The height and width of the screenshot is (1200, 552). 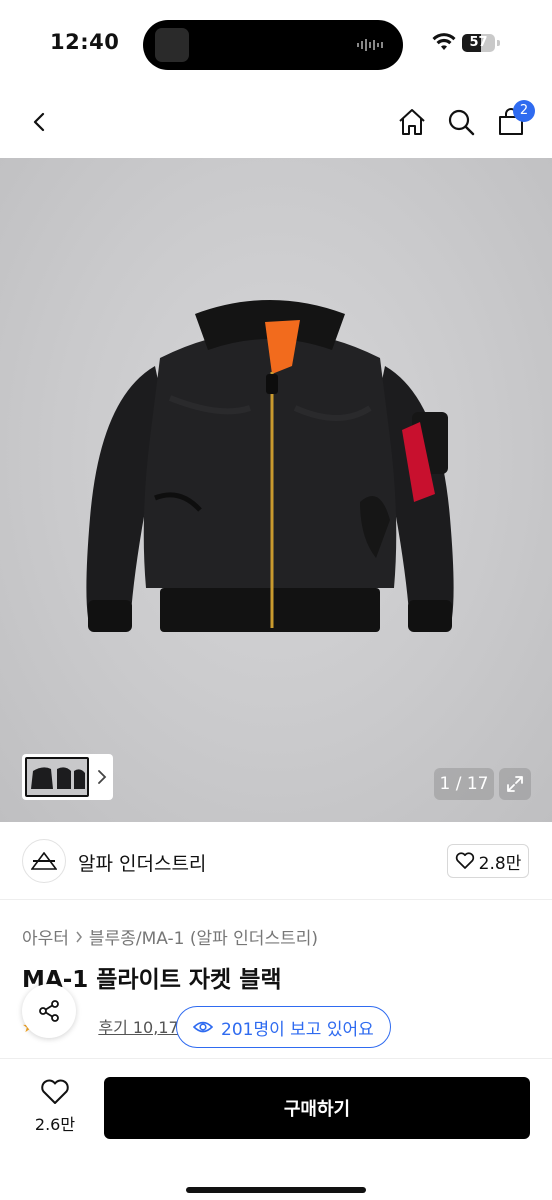 I want to click on image-counter: 1 / 17, so click(x=464, y=784).